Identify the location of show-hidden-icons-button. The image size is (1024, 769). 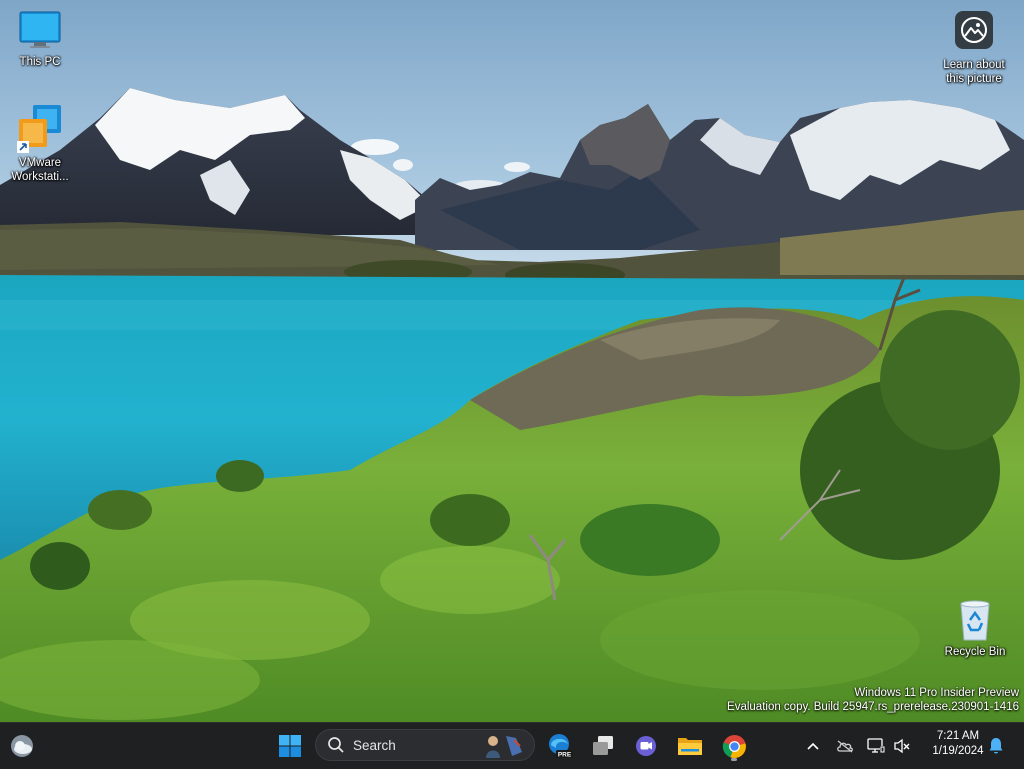
(813, 746).